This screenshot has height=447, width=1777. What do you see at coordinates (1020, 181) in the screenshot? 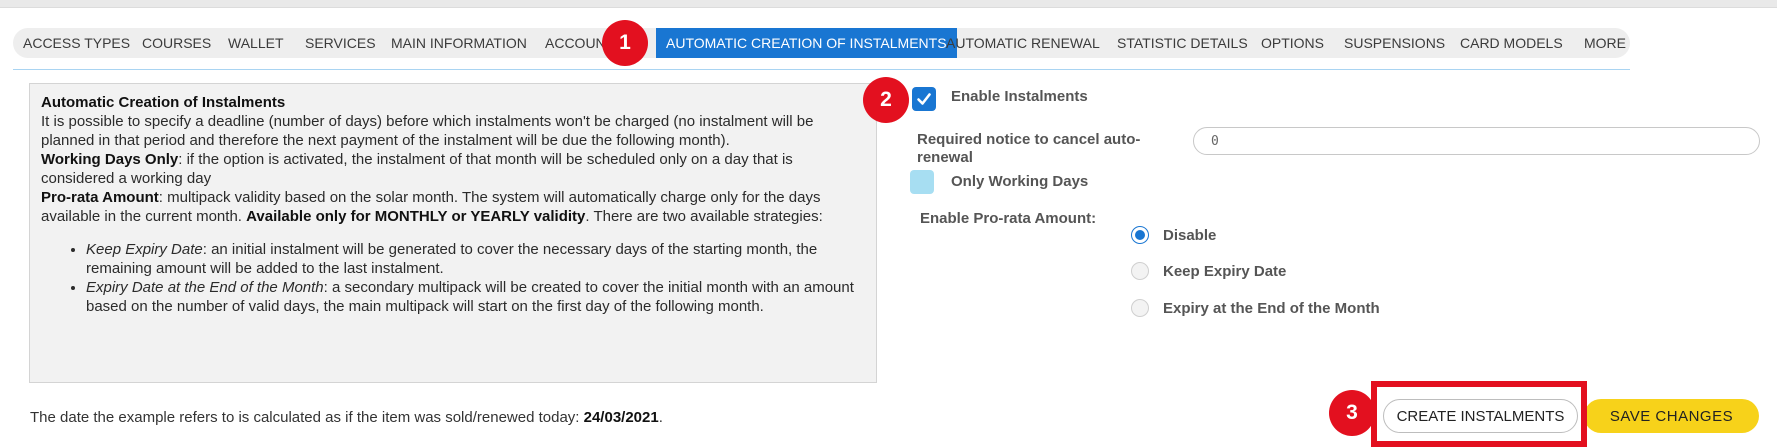
I see `only-working-days-label: Only Working Days` at bounding box center [1020, 181].